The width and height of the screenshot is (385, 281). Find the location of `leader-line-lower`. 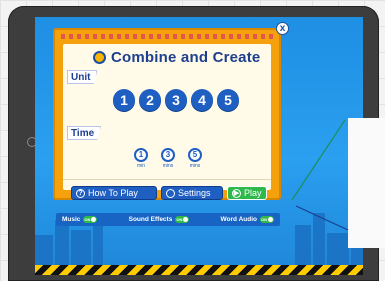

leader-line-lower is located at coordinates (322, 218).